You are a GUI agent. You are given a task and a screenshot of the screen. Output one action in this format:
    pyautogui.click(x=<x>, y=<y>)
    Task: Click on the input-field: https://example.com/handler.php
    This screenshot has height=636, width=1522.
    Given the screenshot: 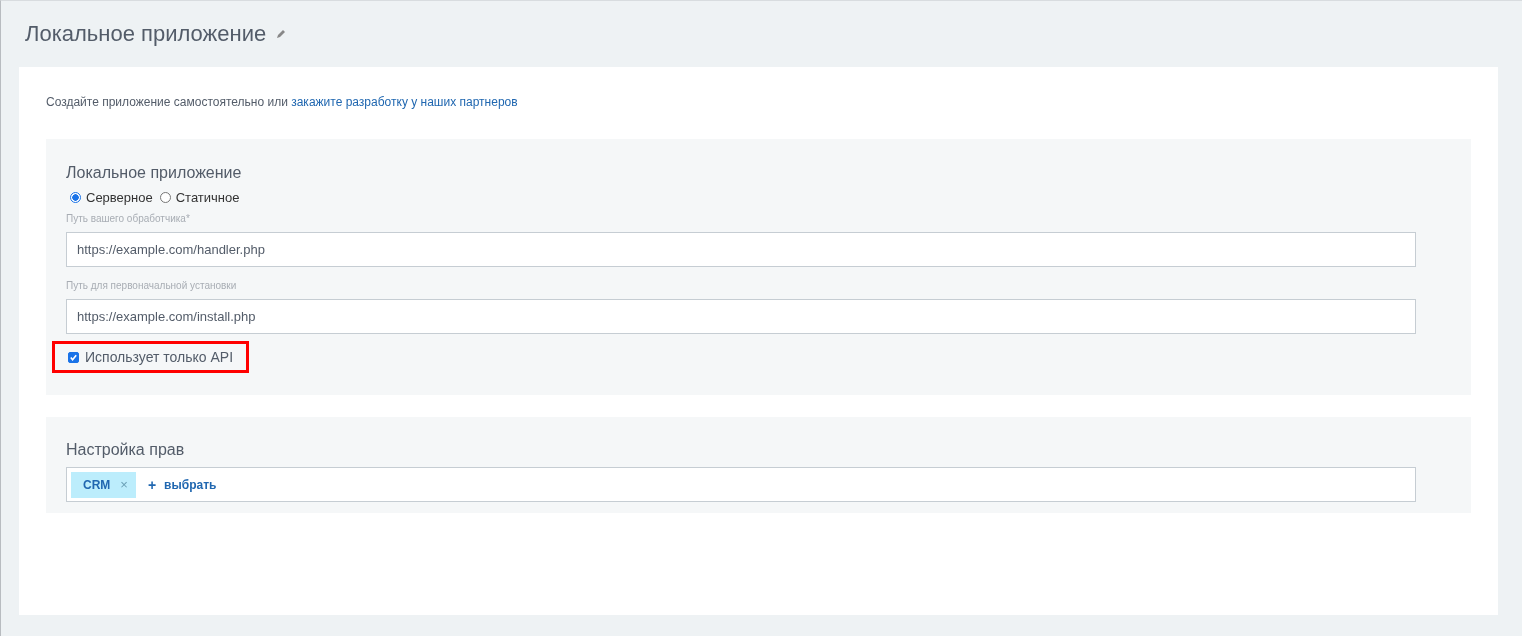 What is the action you would take?
    pyautogui.click(x=741, y=249)
    